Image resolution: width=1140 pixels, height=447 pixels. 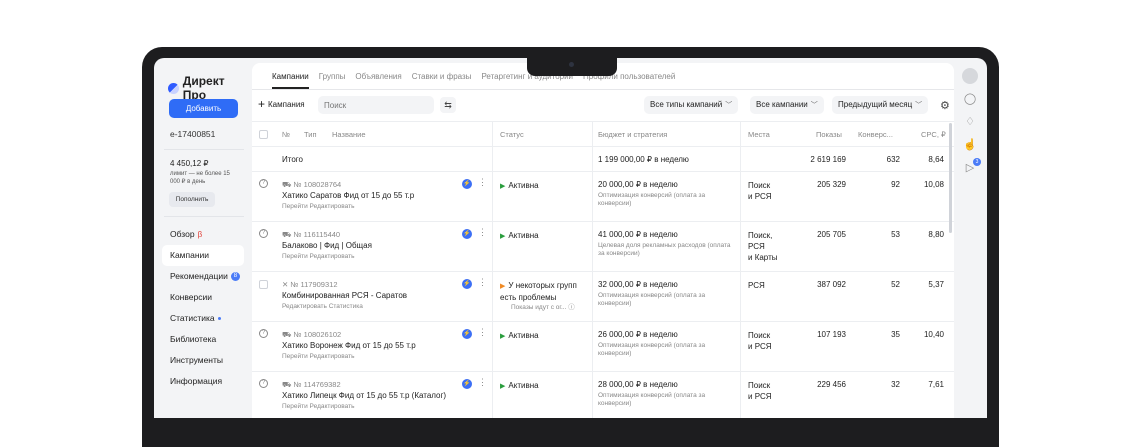 I want to click on select-all-checkbox, so click(x=263, y=134).